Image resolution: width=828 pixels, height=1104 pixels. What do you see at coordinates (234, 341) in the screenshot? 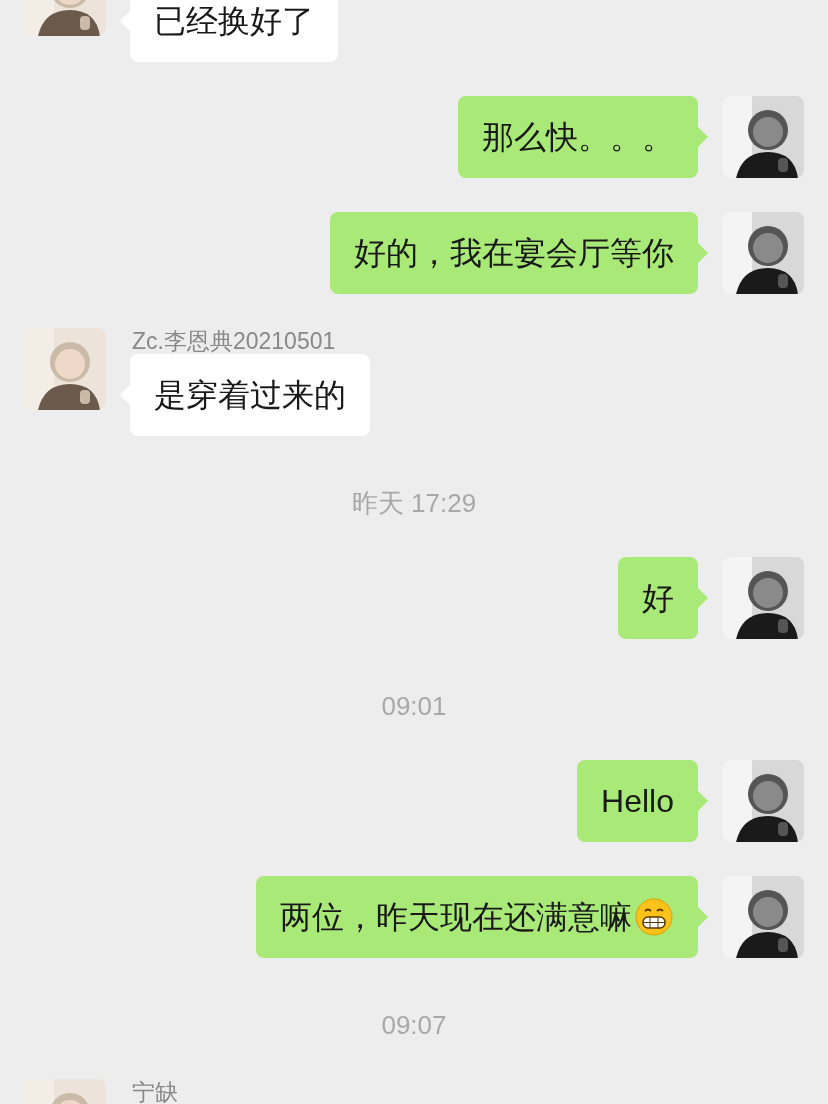
I see `sender-name: Zc.李恩典20210501` at bounding box center [234, 341].